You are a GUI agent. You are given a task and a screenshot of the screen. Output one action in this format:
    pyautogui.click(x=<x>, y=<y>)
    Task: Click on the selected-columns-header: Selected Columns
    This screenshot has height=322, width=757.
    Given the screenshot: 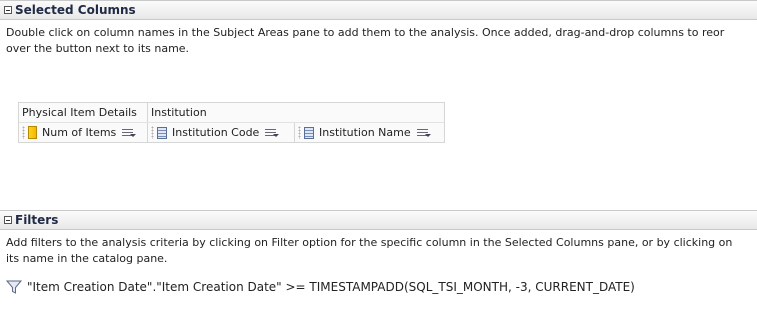 What is the action you would take?
    pyautogui.click(x=378, y=10)
    